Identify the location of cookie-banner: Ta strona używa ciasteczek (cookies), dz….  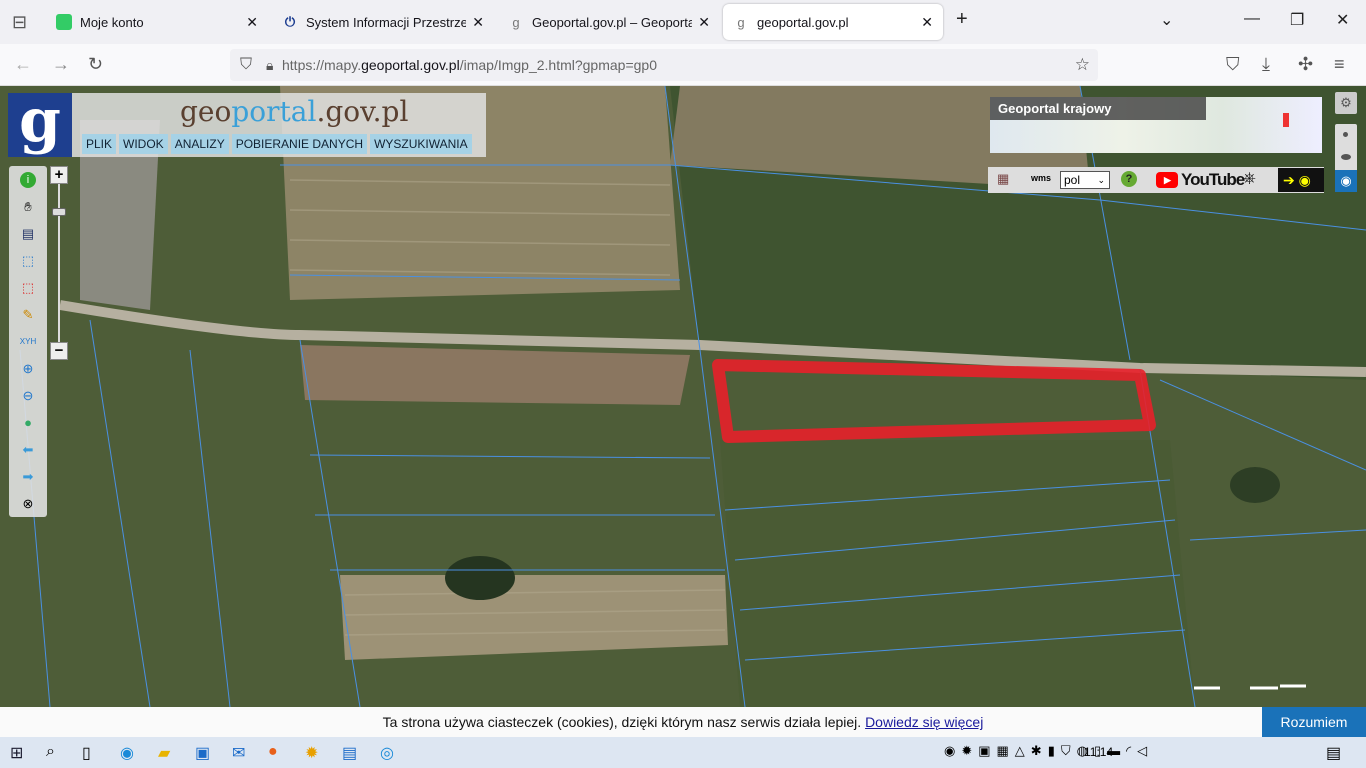
(683, 722).